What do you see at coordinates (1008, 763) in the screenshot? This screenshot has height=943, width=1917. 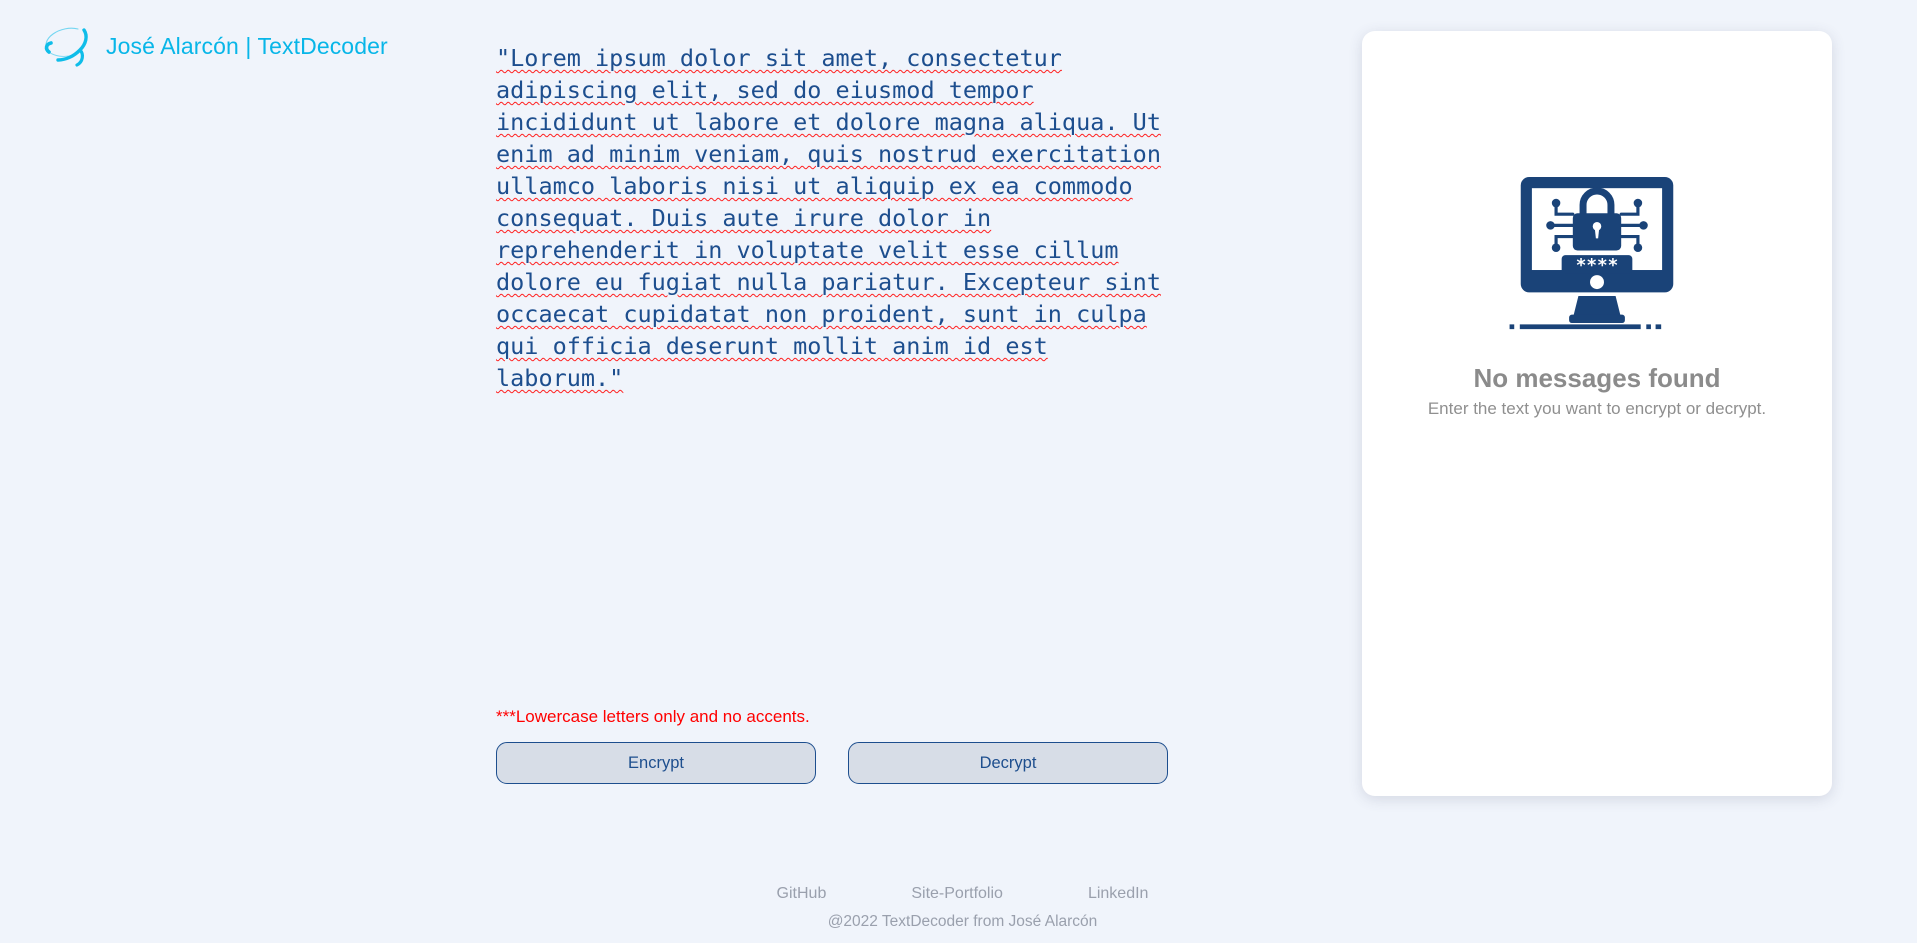 I see `decrypt-button: Decrypt` at bounding box center [1008, 763].